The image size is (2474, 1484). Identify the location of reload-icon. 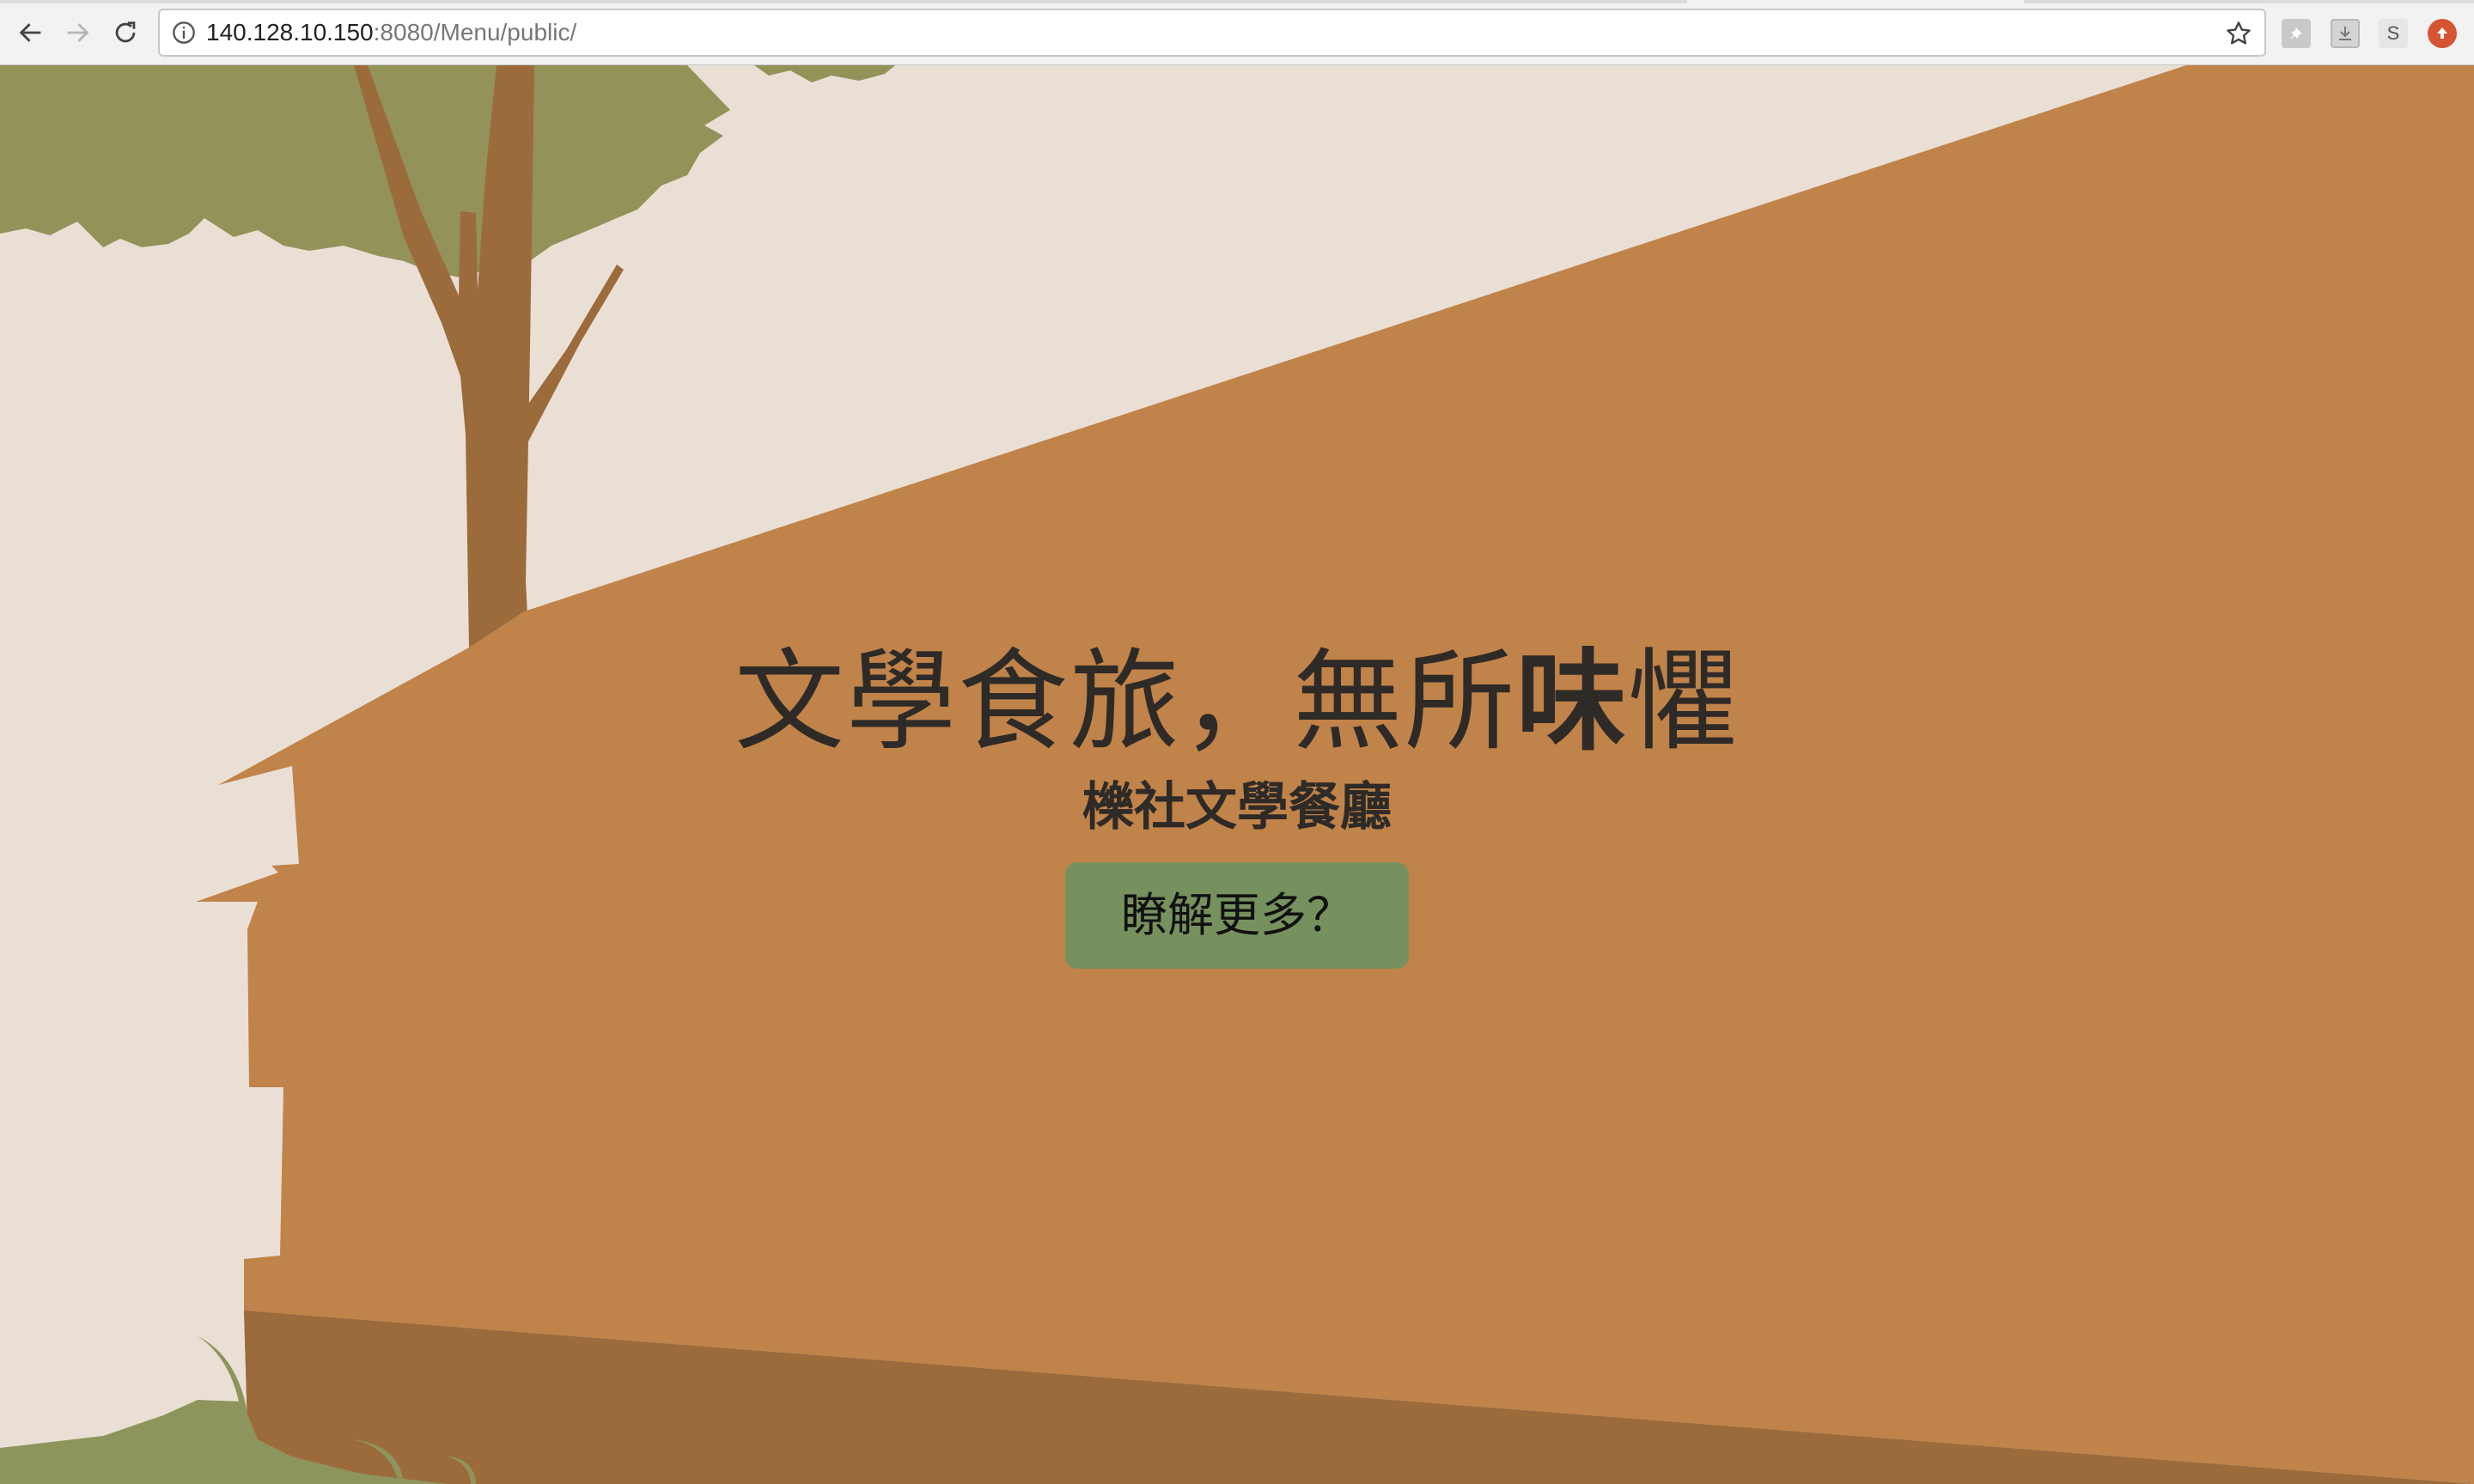
(125, 32).